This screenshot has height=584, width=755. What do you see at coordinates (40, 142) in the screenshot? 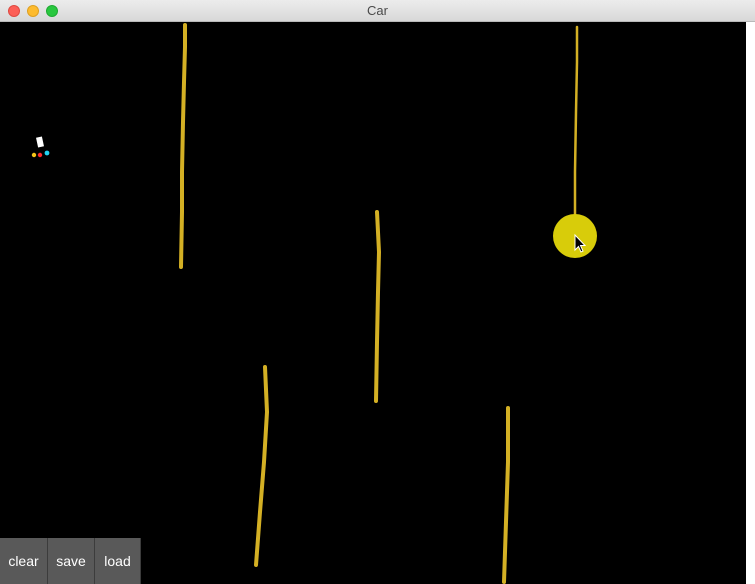
I see `car-body` at bounding box center [40, 142].